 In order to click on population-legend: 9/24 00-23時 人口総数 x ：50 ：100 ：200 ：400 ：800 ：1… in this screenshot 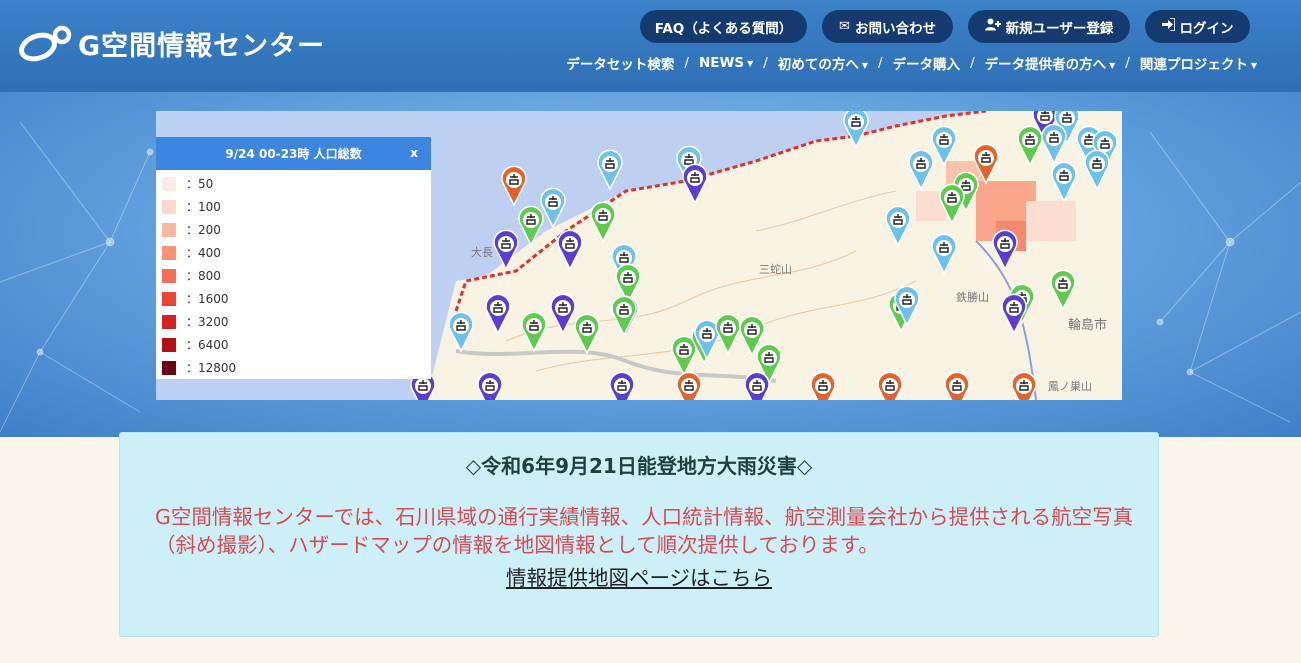, I will do `click(293, 258)`.